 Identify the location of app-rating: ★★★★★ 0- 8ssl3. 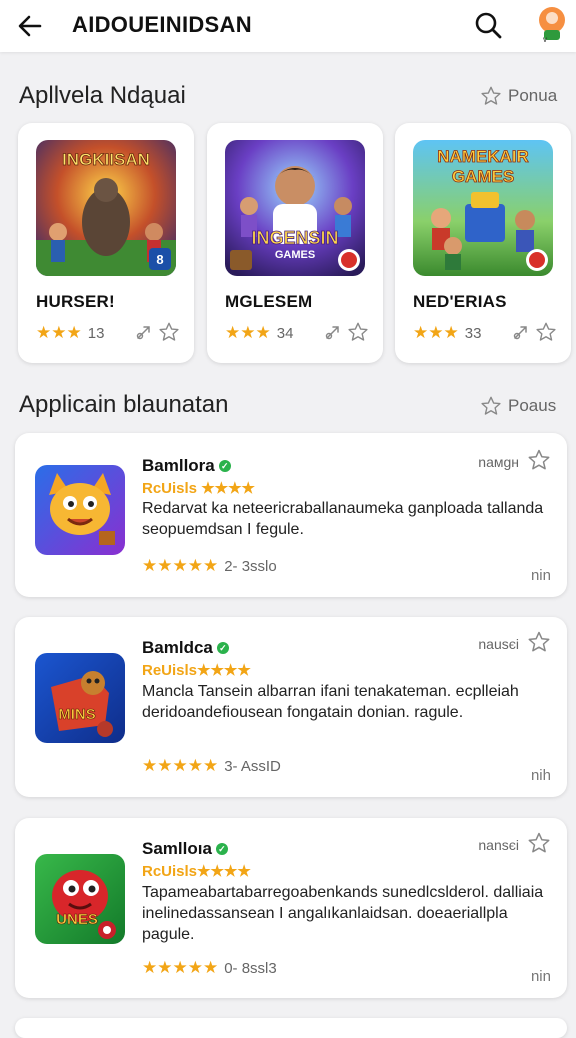
(209, 968).